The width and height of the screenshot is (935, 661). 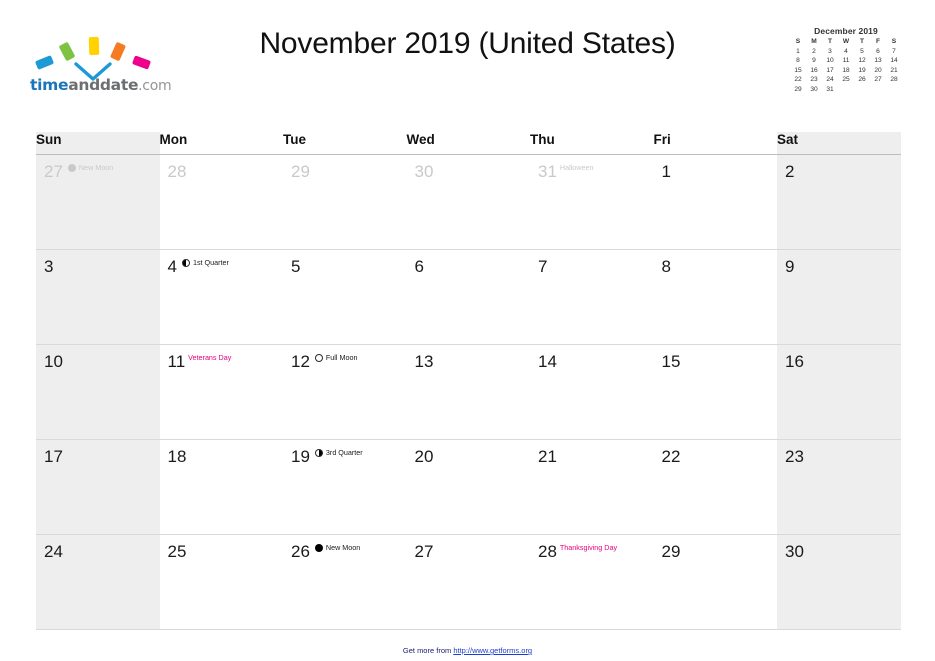 What do you see at coordinates (878, 80) in the screenshot?
I see `mini-day: 27` at bounding box center [878, 80].